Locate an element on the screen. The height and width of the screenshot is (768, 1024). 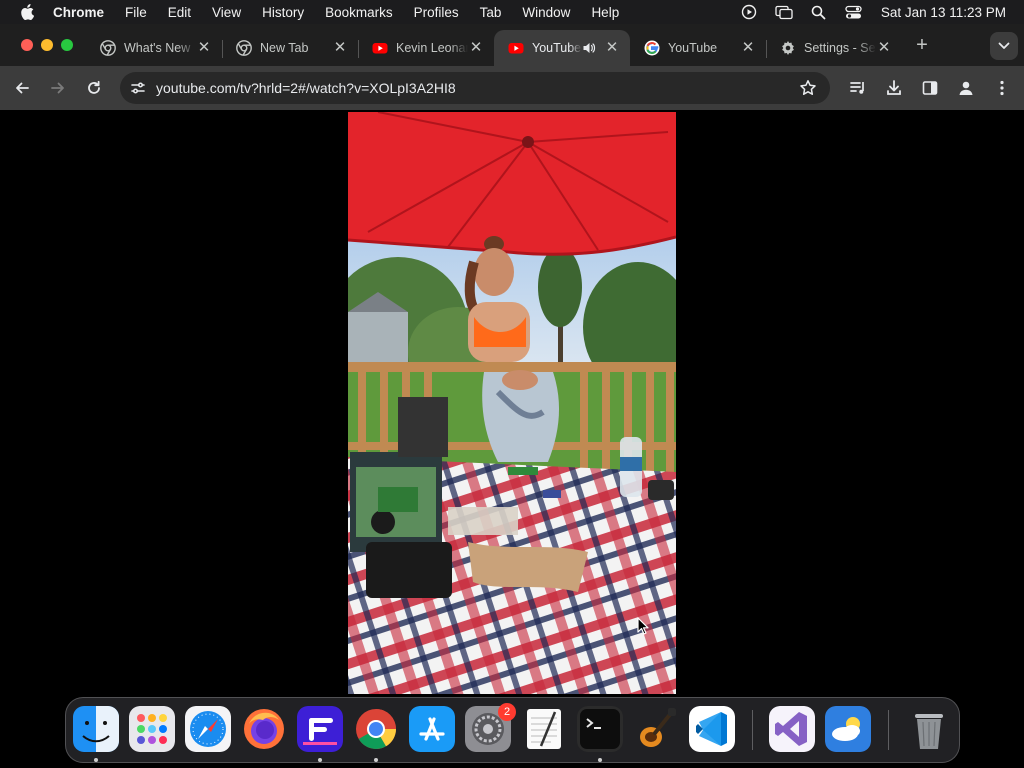
gear-icon is located at coordinates (788, 48).